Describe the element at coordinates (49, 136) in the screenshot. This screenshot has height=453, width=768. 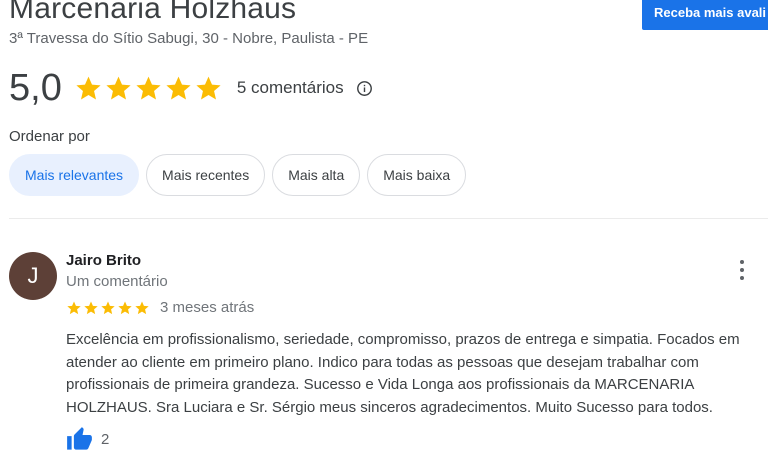
I see `sort-label: Ordenar por` at that location.